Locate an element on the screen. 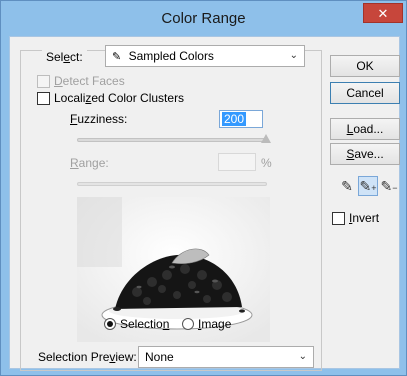 The height and width of the screenshot is (376, 407). invert-label: Invert is located at coordinates (364, 218).